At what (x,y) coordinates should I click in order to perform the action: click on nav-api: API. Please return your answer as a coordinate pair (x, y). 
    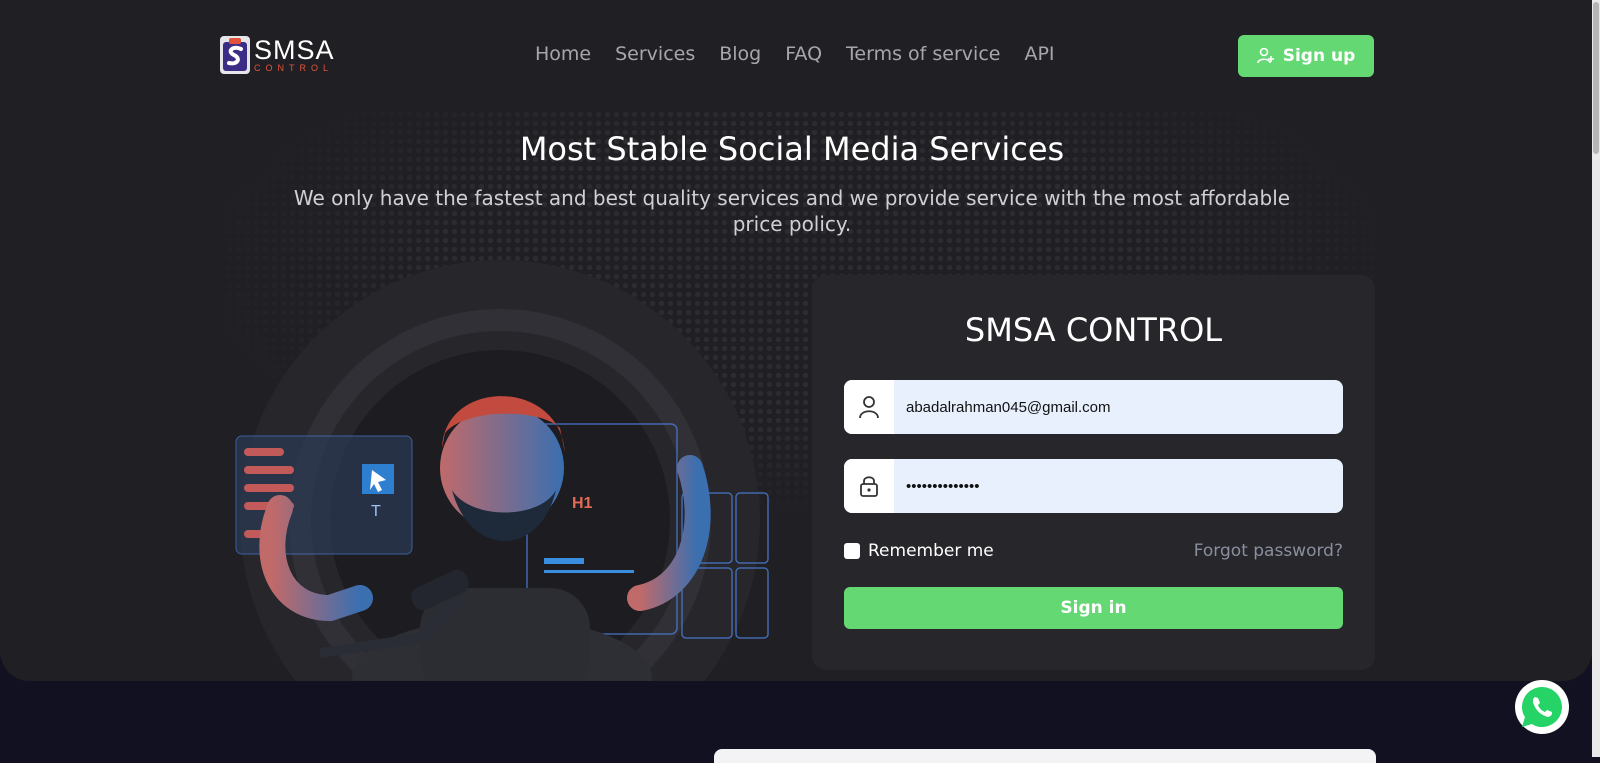
    Looking at the image, I should click on (1039, 54).